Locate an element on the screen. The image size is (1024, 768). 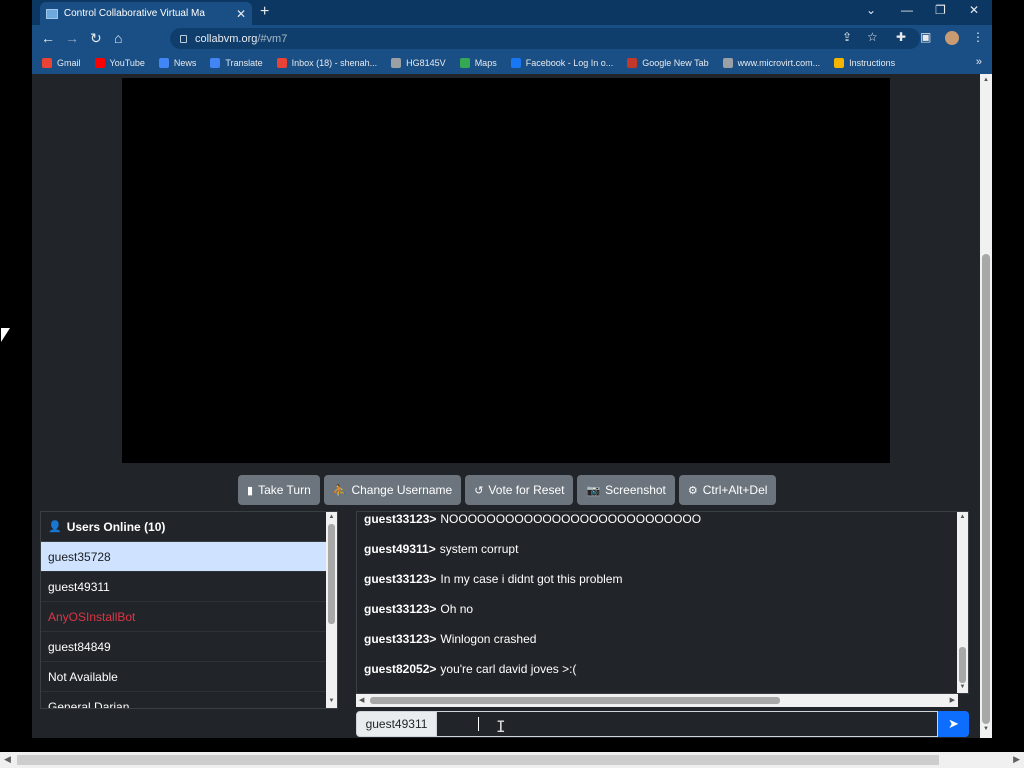
user-list-item: guest84849 is located at coordinates (189, 647).